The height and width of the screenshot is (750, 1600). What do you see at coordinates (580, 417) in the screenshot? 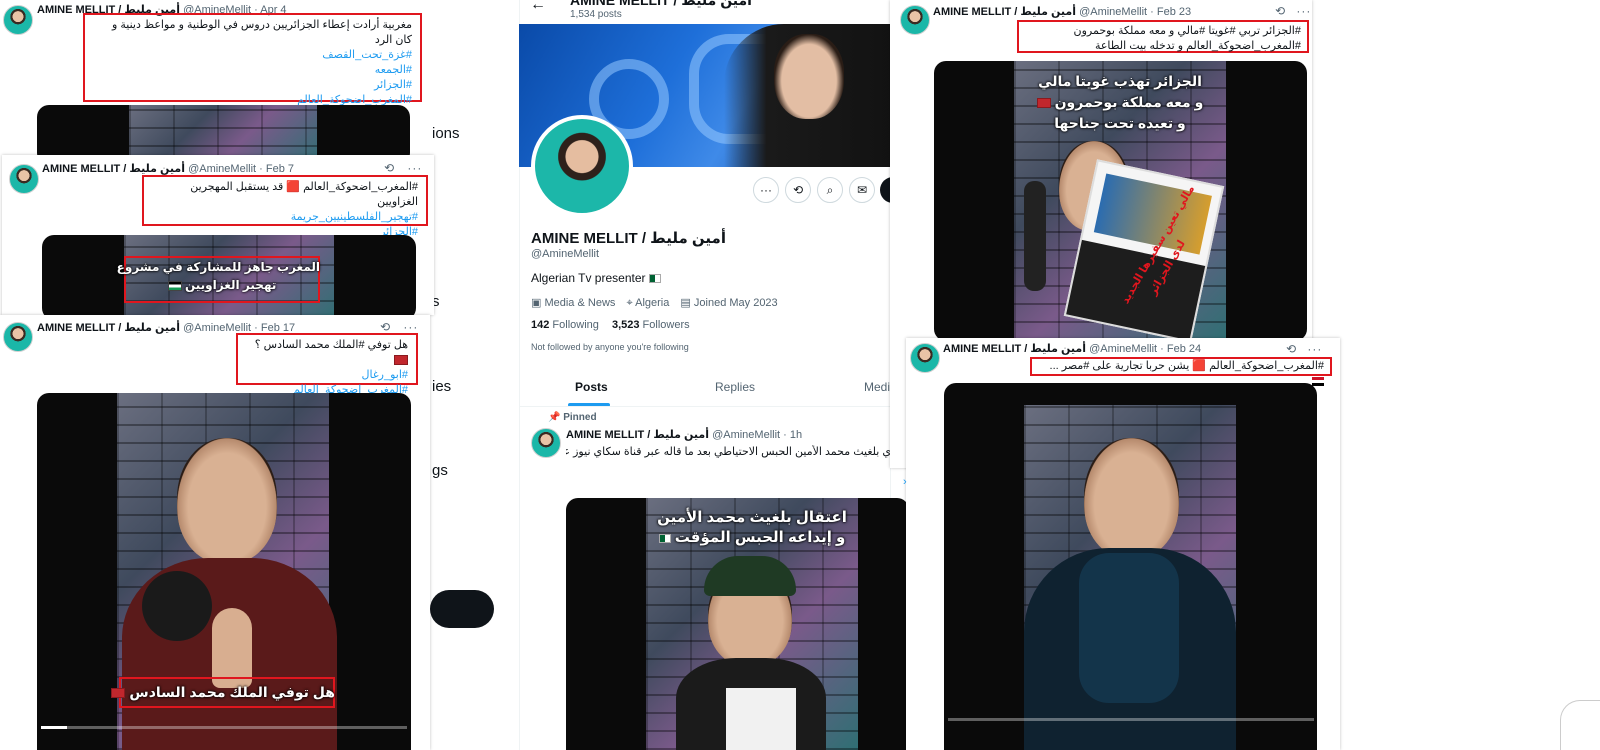
I see `pinned-label: Pinned` at bounding box center [580, 417].